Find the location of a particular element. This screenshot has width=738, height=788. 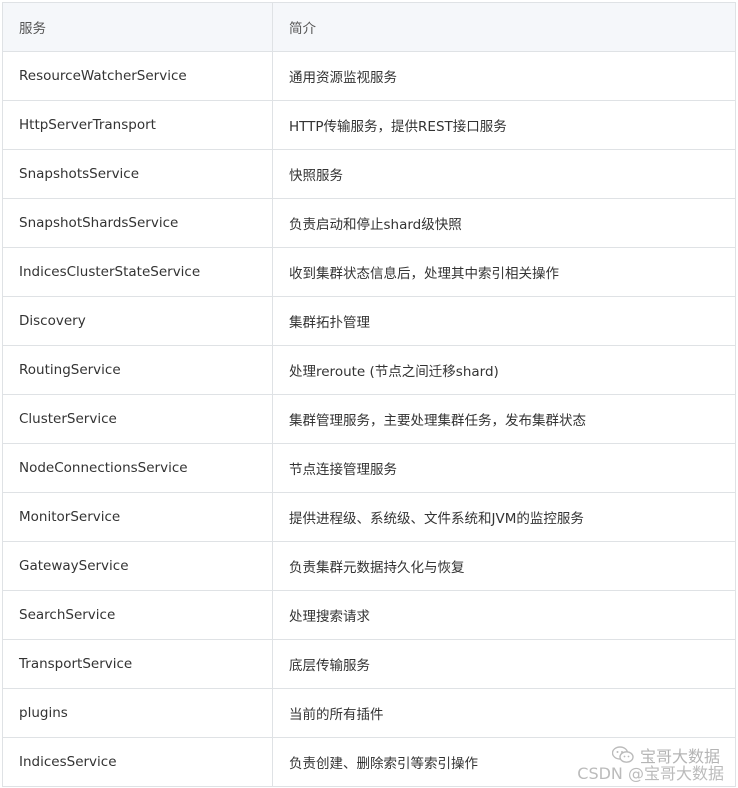

table-row: ResourceWatcherService 通用资源监视服务 is located at coordinates (369, 76).